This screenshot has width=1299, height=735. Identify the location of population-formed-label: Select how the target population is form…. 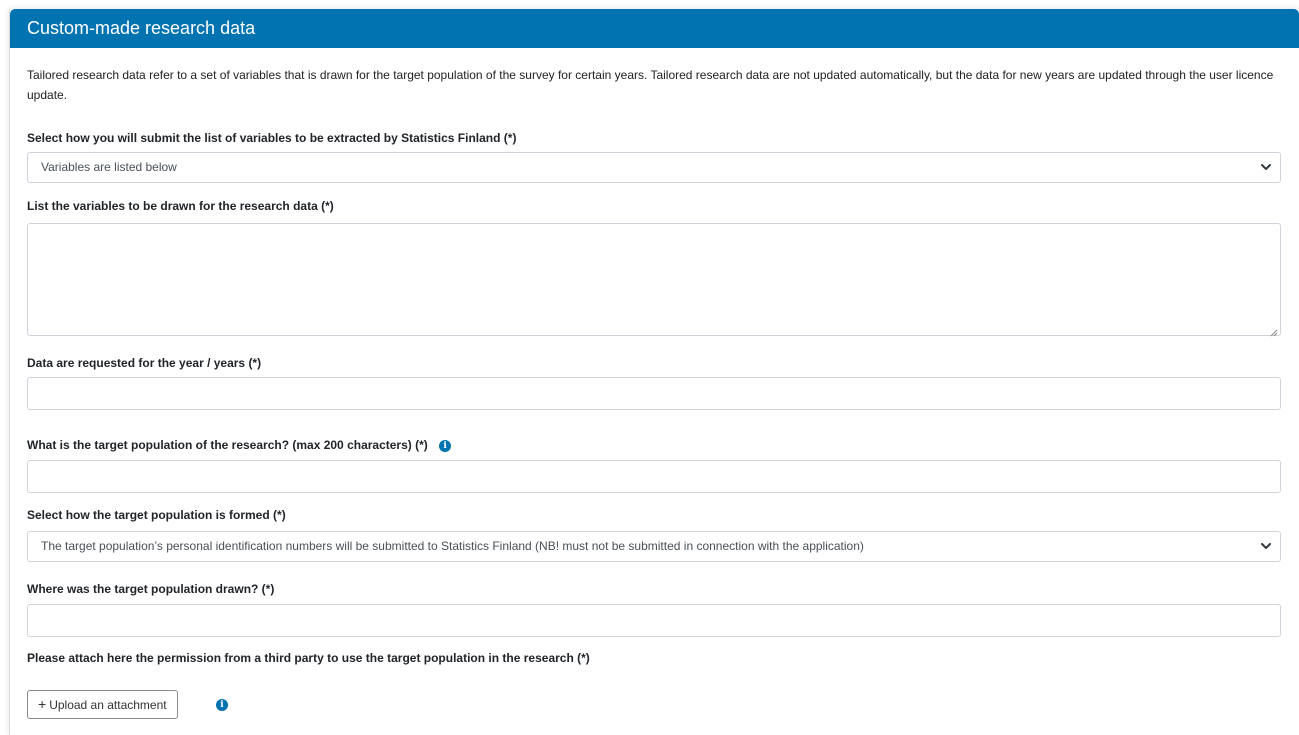
(156, 515).